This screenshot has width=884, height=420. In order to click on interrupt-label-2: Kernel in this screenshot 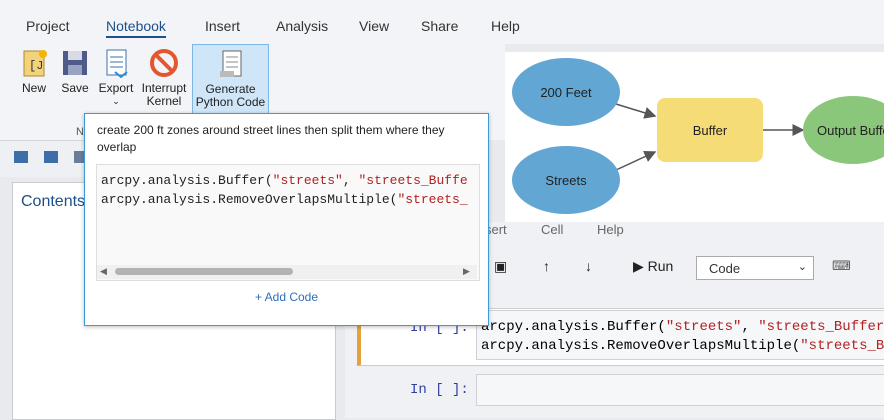, I will do `click(164, 101)`.